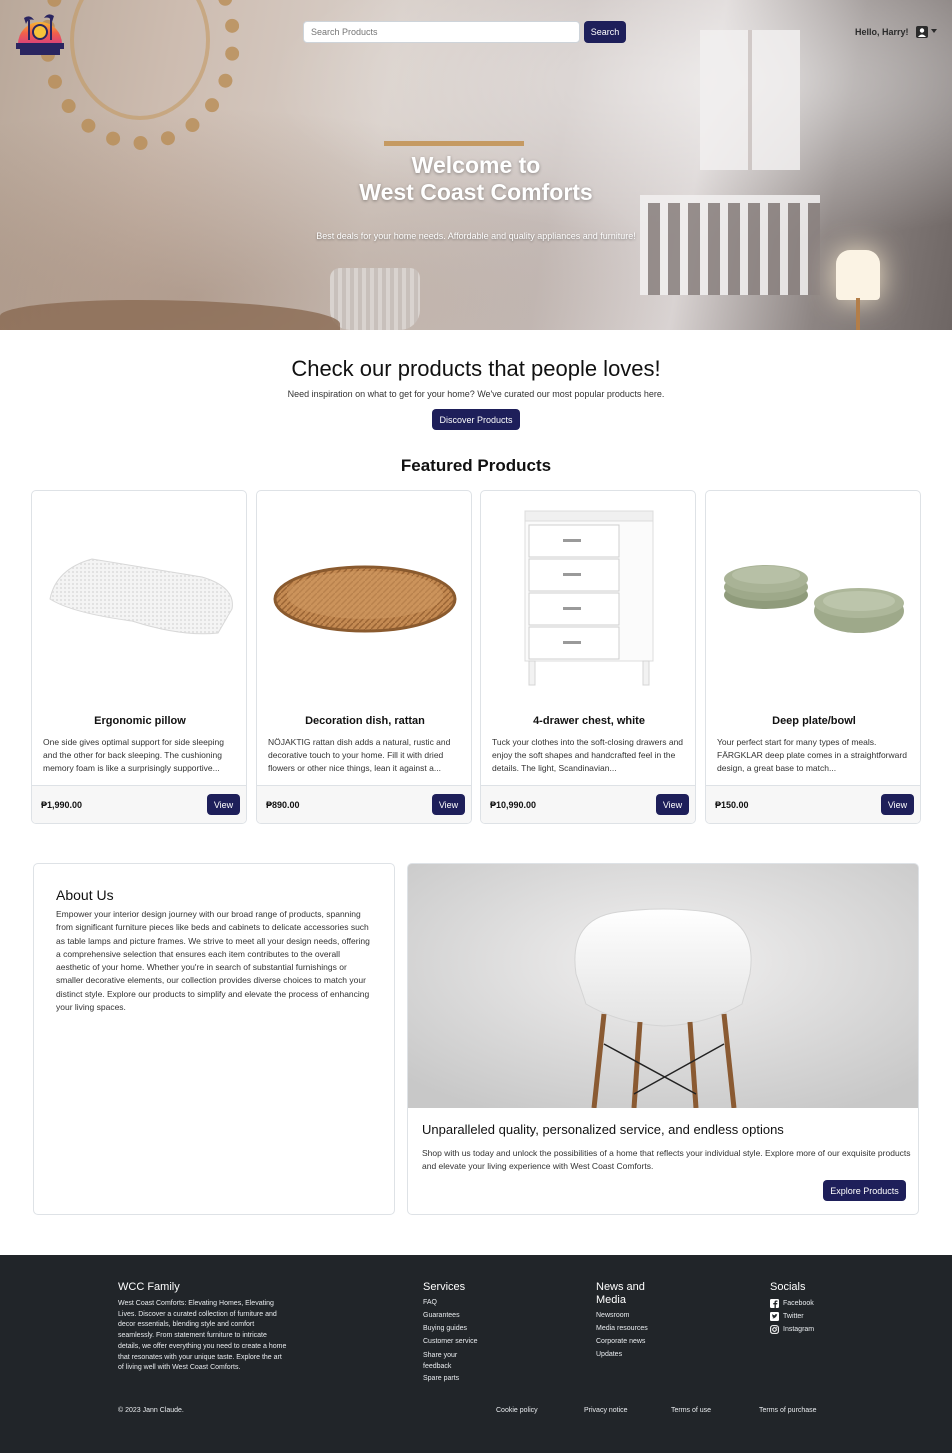 This screenshot has height=1453, width=952. I want to click on product-card-footer: ₱890.00 View, so click(364, 804).